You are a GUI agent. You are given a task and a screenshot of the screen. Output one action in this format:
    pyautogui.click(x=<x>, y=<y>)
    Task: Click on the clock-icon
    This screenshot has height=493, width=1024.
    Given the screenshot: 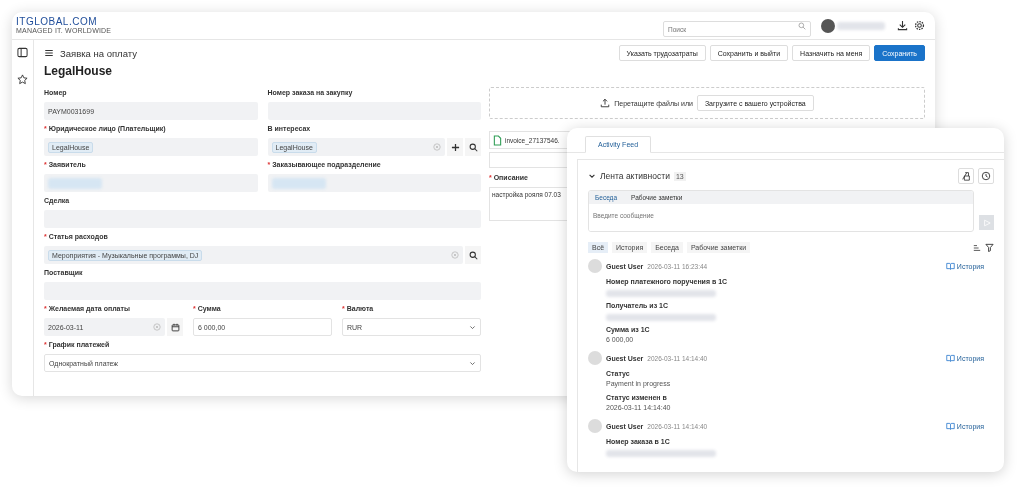 What is the action you would take?
    pyautogui.click(x=986, y=176)
    